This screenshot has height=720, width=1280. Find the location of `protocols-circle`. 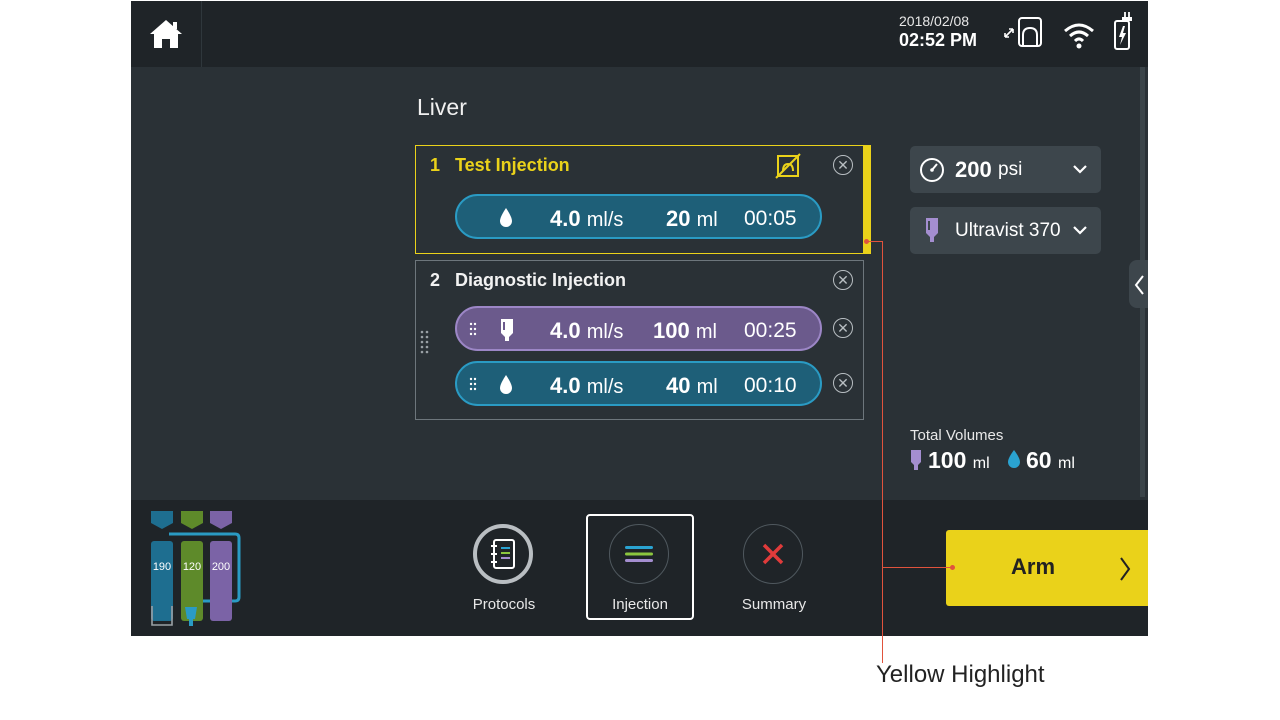

protocols-circle is located at coordinates (503, 554).